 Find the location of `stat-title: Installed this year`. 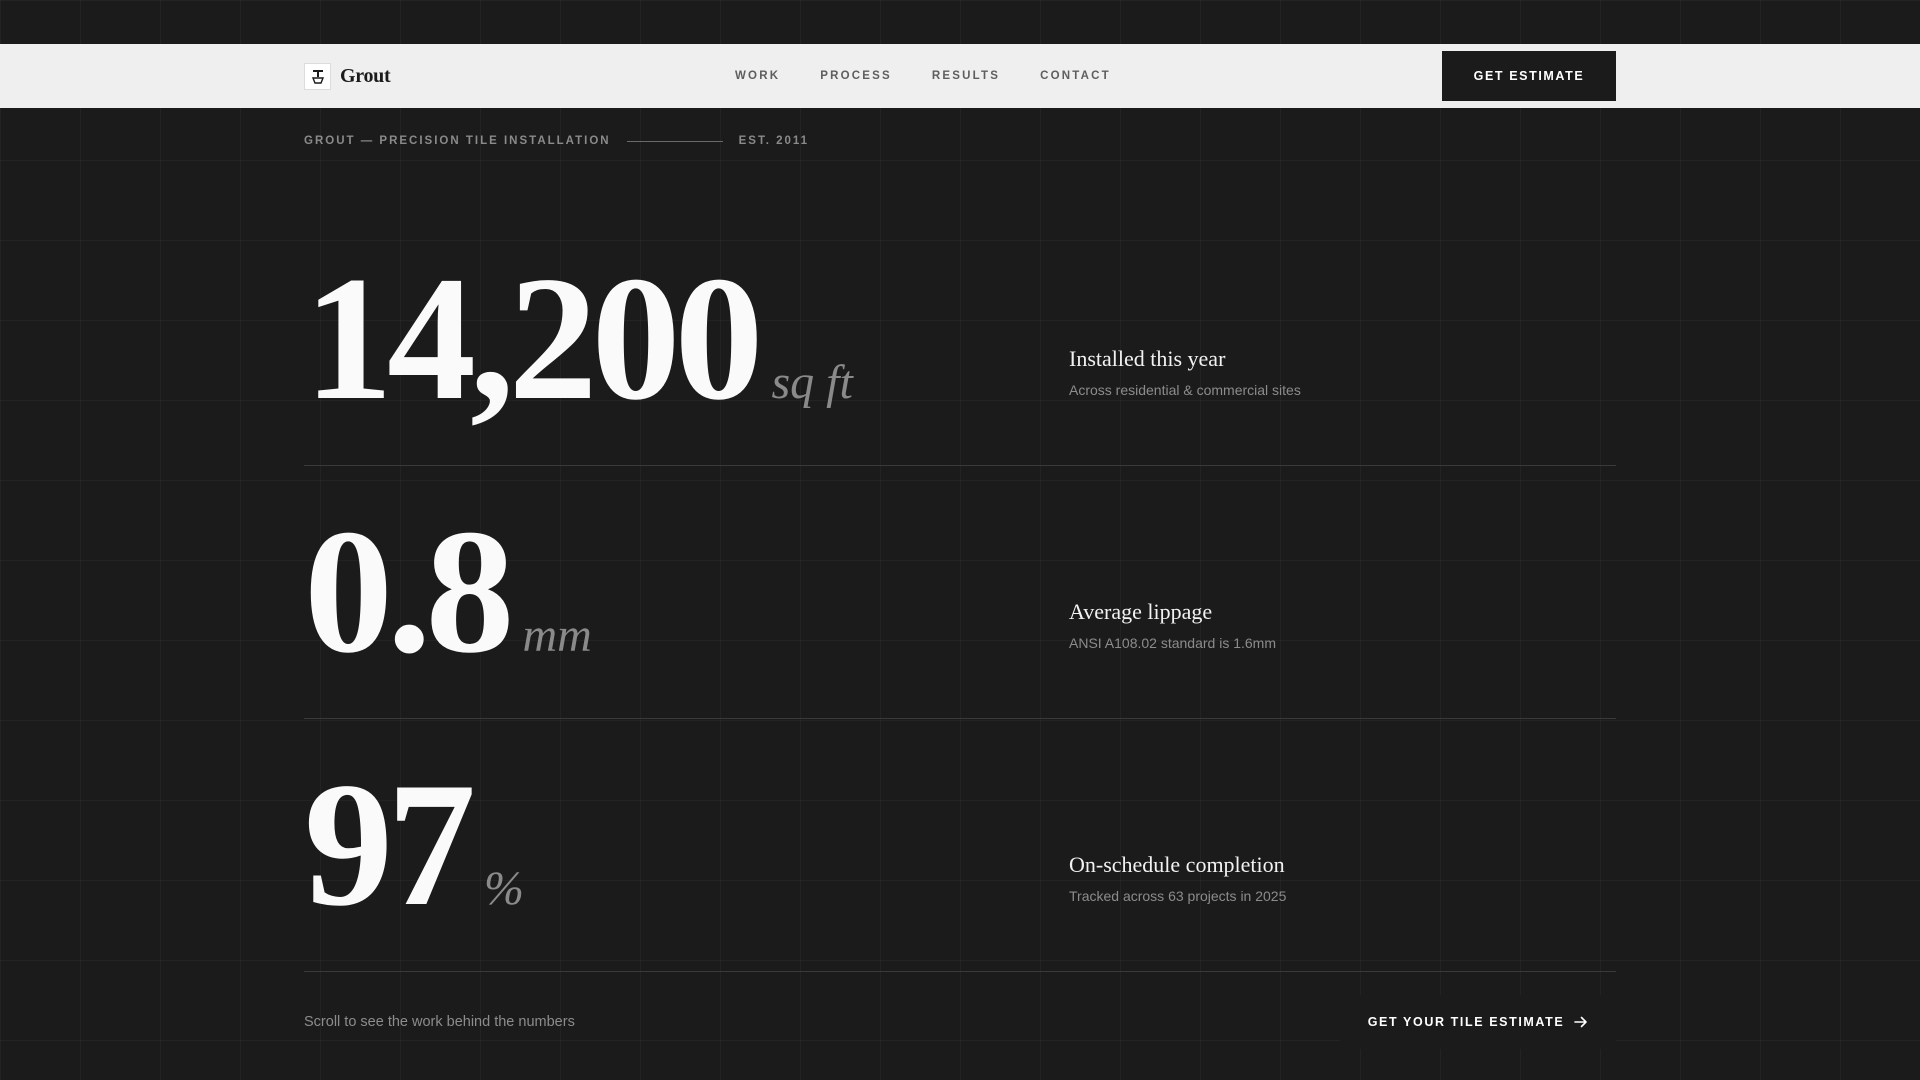

stat-title: Installed this year is located at coordinates (1147, 358).